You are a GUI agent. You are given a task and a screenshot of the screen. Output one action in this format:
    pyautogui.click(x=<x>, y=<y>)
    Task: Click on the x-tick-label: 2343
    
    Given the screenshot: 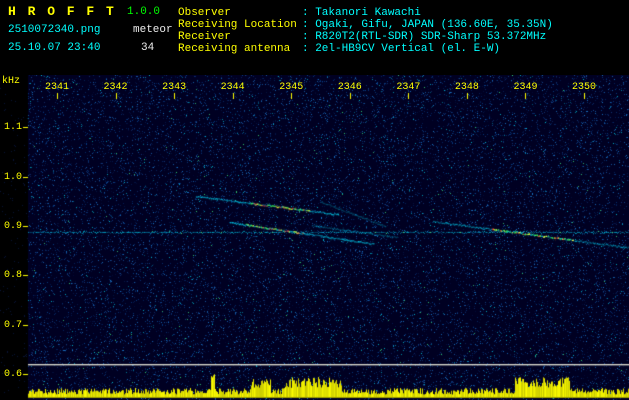 What is the action you would take?
    pyautogui.click(x=174, y=87)
    